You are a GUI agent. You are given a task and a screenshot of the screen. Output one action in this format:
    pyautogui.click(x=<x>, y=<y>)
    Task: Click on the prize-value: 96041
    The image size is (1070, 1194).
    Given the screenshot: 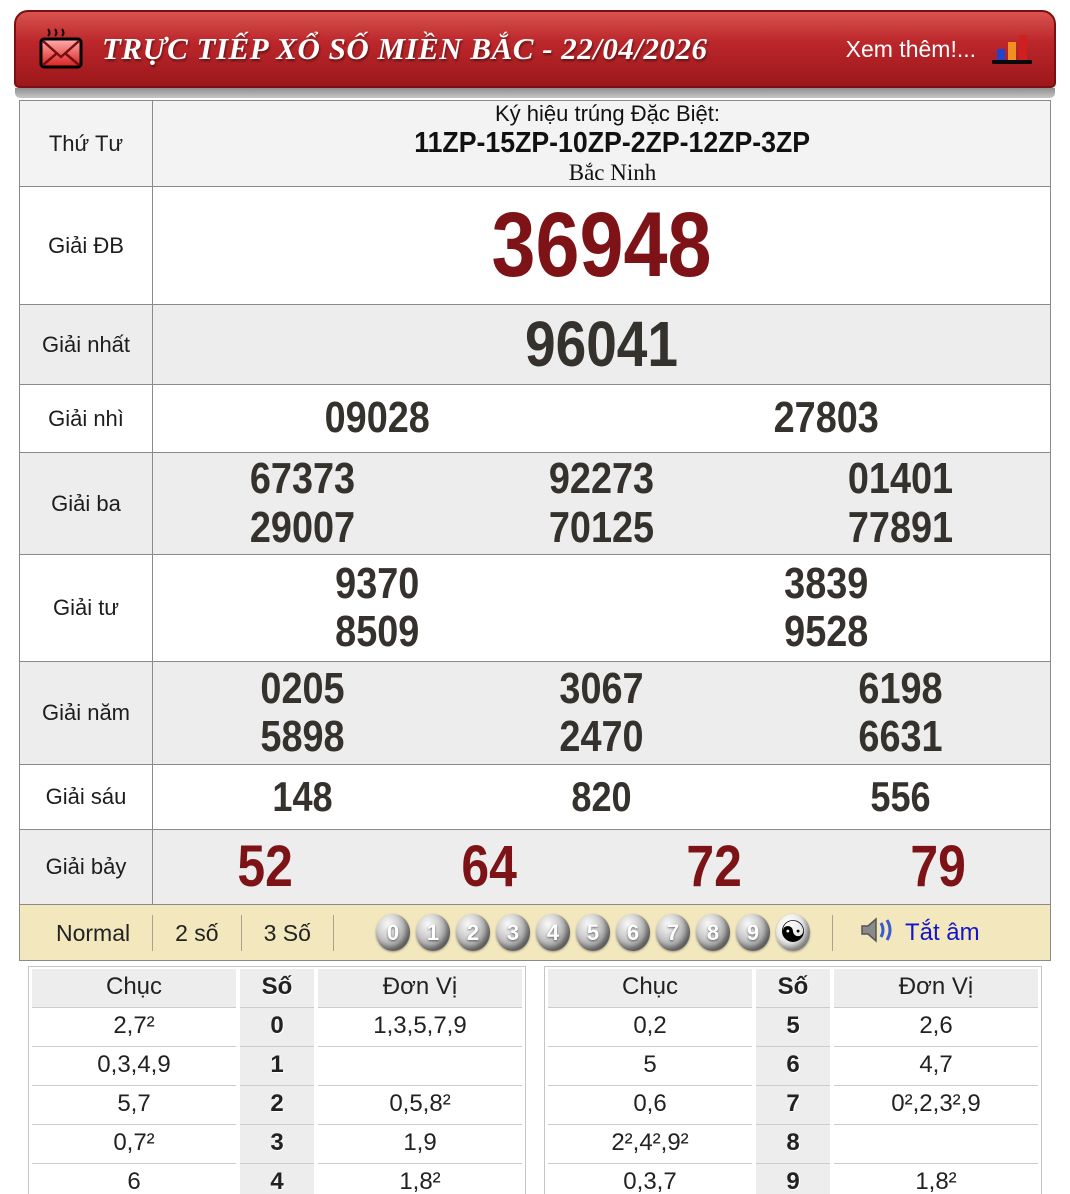 What is the action you would take?
    pyautogui.click(x=601, y=344)
    